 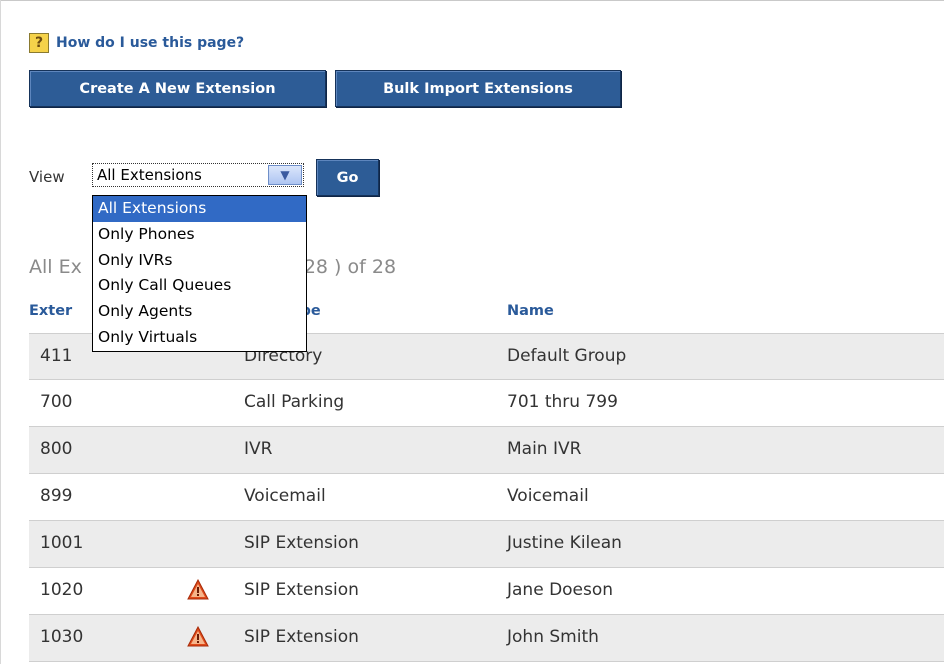 What do you see at coordinates (149, 175) in the screenshot?
I see `view-select-value: All Extensions` at bounding box center [149, 175].